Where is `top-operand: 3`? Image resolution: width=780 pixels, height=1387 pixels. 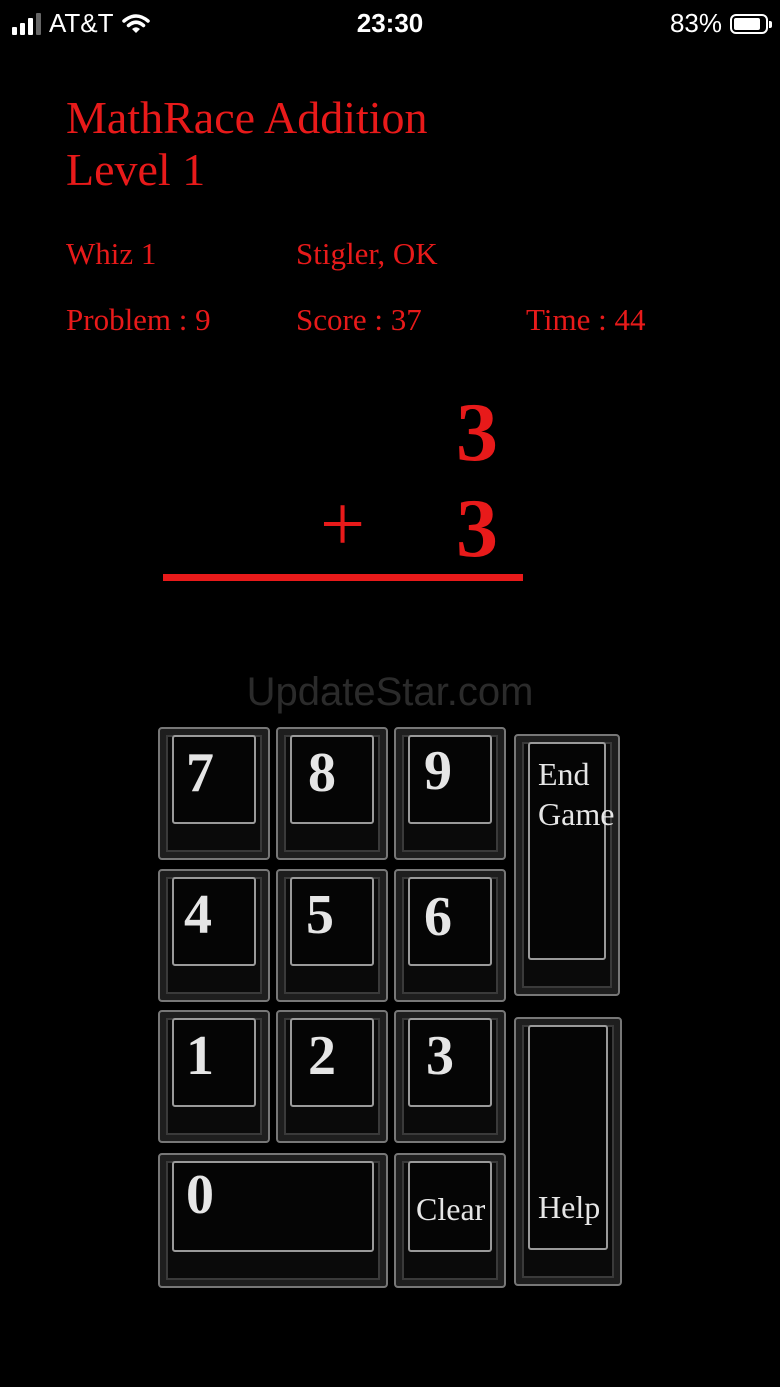
top-operand: 3 is located at coordinates (477, 432).